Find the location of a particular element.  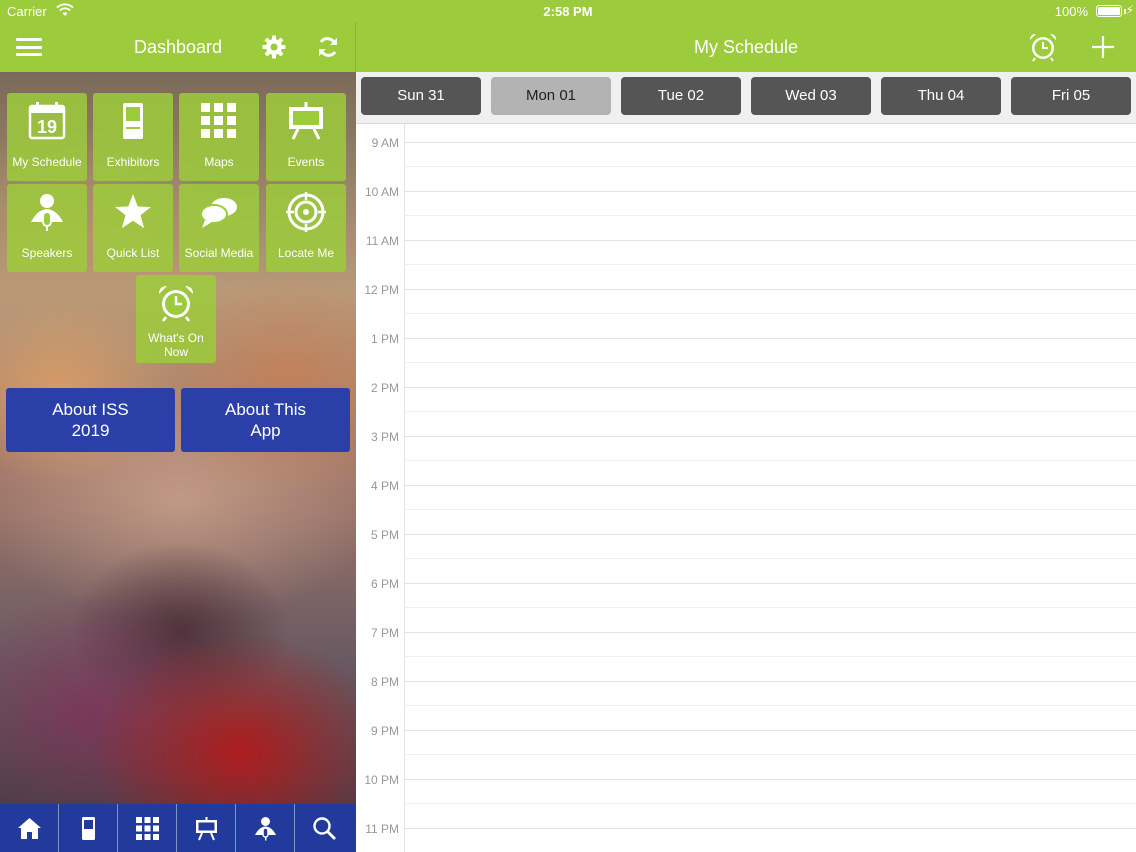

tile-speakers: Speakers is located at coordinates (47, 228).